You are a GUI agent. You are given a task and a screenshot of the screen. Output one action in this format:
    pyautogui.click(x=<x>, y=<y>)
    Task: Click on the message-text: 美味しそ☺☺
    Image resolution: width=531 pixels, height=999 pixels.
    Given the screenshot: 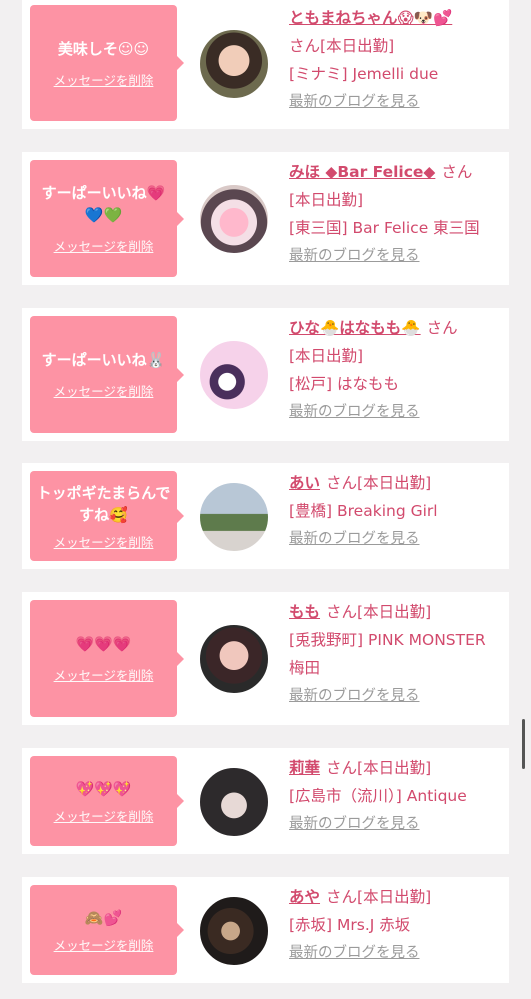 What is the action you would take?
    pyautogui.click(x=103, y=48)
    